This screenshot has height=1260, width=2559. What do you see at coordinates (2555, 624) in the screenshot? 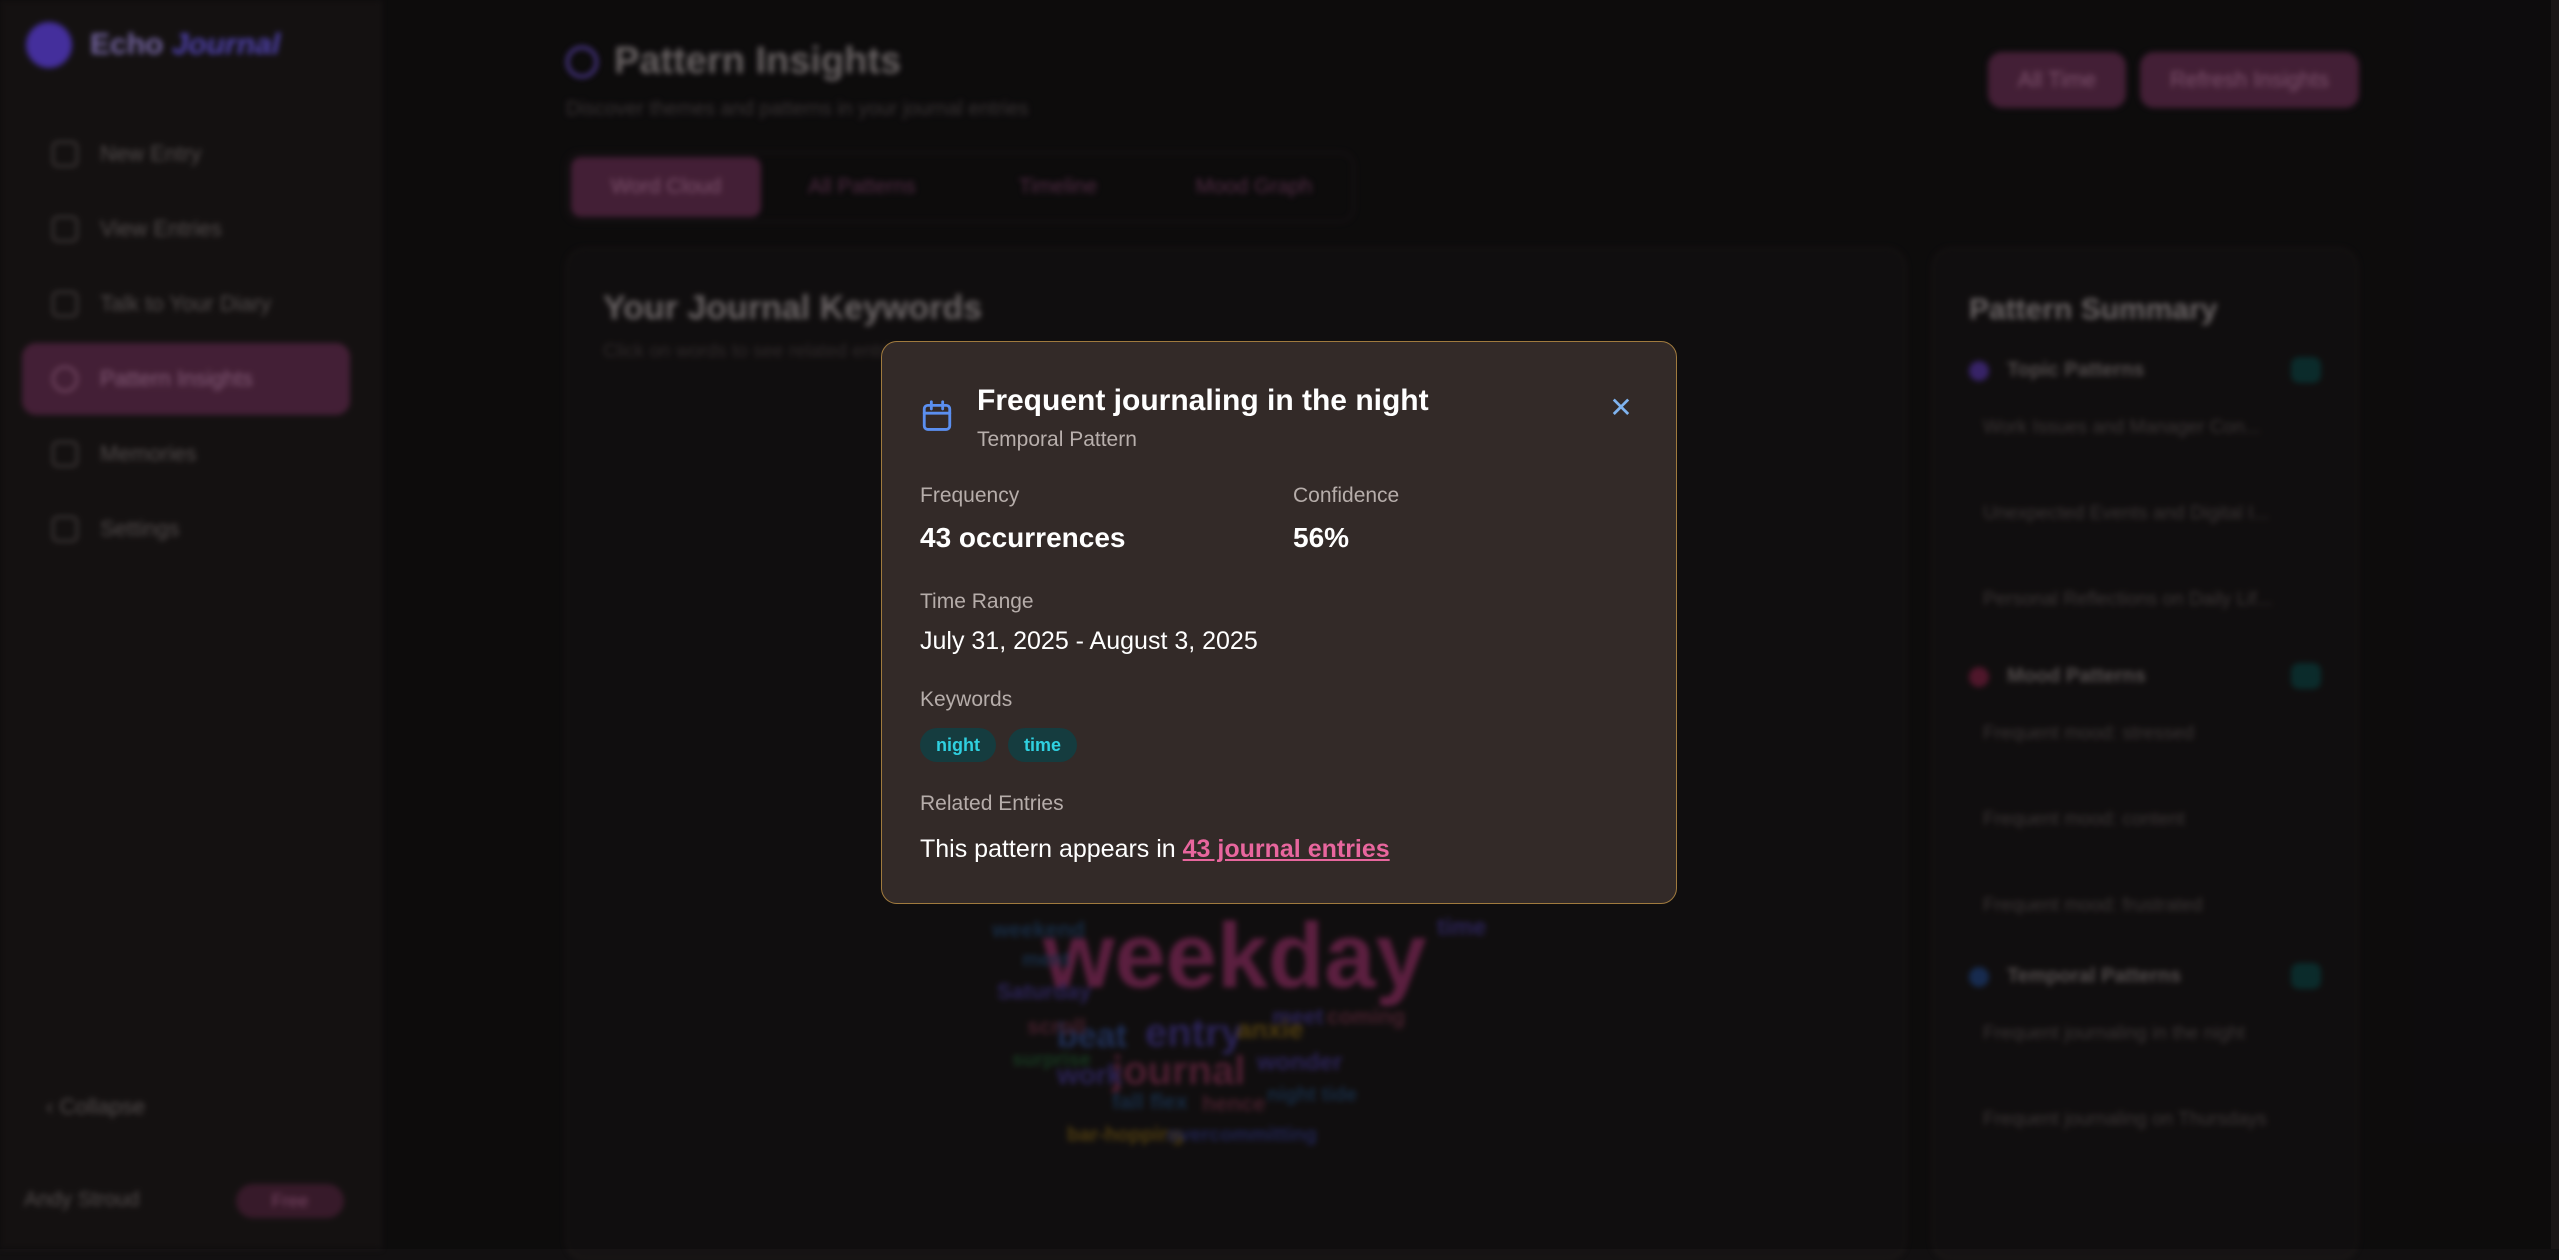
I see `page-scrollbar` at bounding box center [2555, 624].